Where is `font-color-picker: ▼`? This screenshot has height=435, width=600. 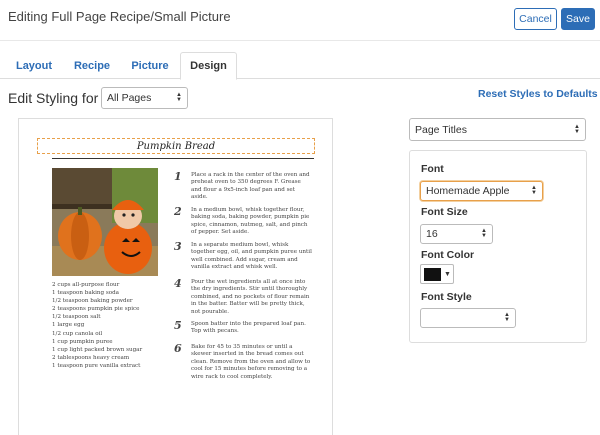 font-color-picker: ▼ is located at coordinates (437, 274).